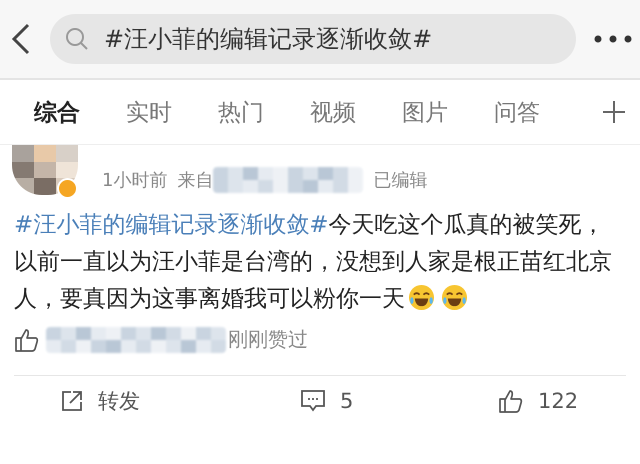 The width and height of the screenshot is (640, 464). Describe the element at coordinates (77, 39) in the screenshot. I see `search-icon` at that location.